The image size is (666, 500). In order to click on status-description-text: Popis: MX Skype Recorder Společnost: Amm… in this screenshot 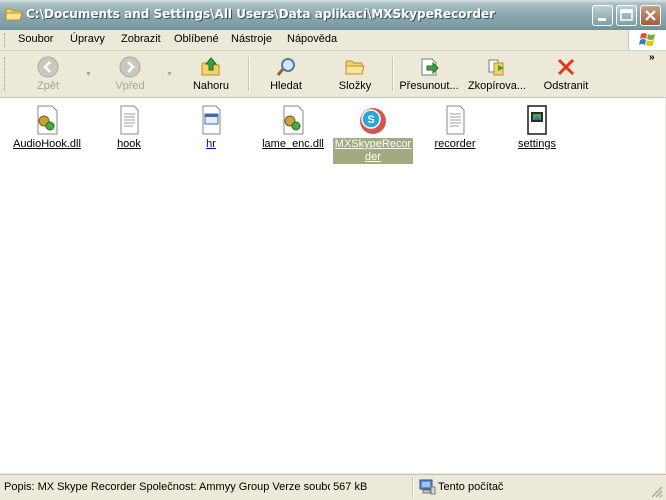, I will do `click(167, 487)`.